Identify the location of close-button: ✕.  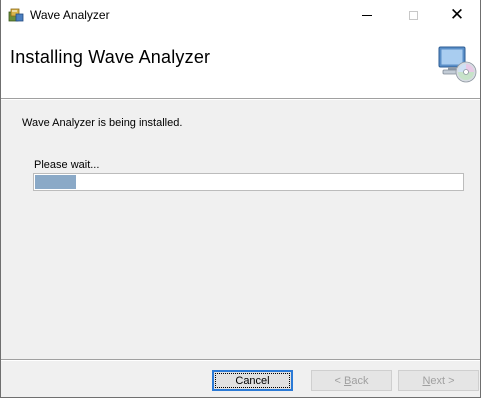
(457, 15).